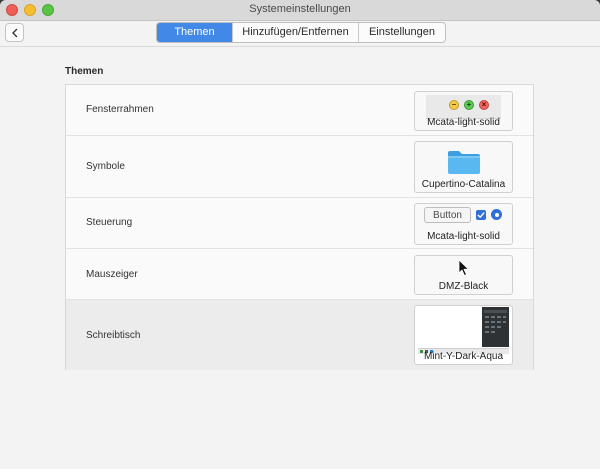  I want to click on menu-panel-preview, so click(495, 327).